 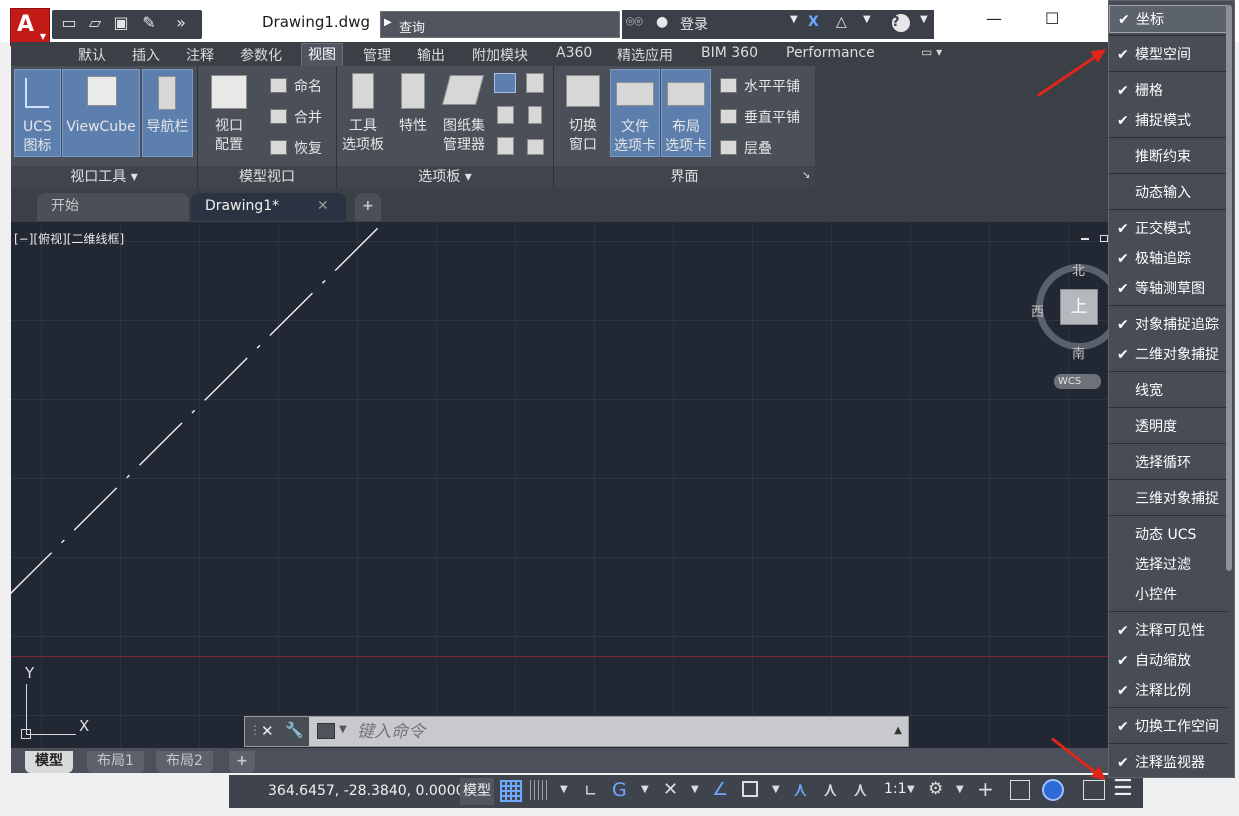 What do you see at coordinates (242, 762) in the screenshot?
I see `add-layout-button: +` at bounding box center [242, 762].